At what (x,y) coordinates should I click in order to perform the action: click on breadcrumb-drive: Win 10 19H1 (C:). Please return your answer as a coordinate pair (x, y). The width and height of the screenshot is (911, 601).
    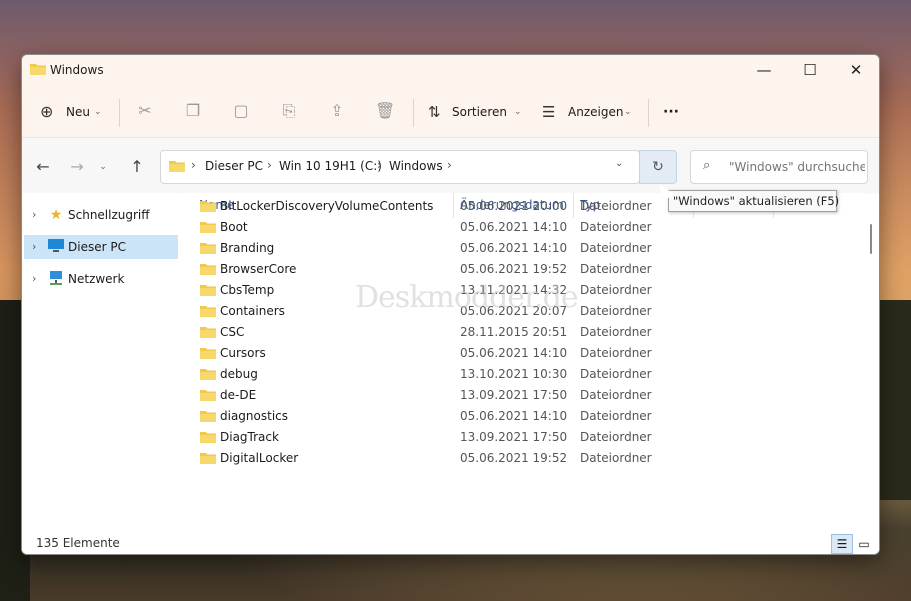
    Looking at the image, I should click on (330, 166).